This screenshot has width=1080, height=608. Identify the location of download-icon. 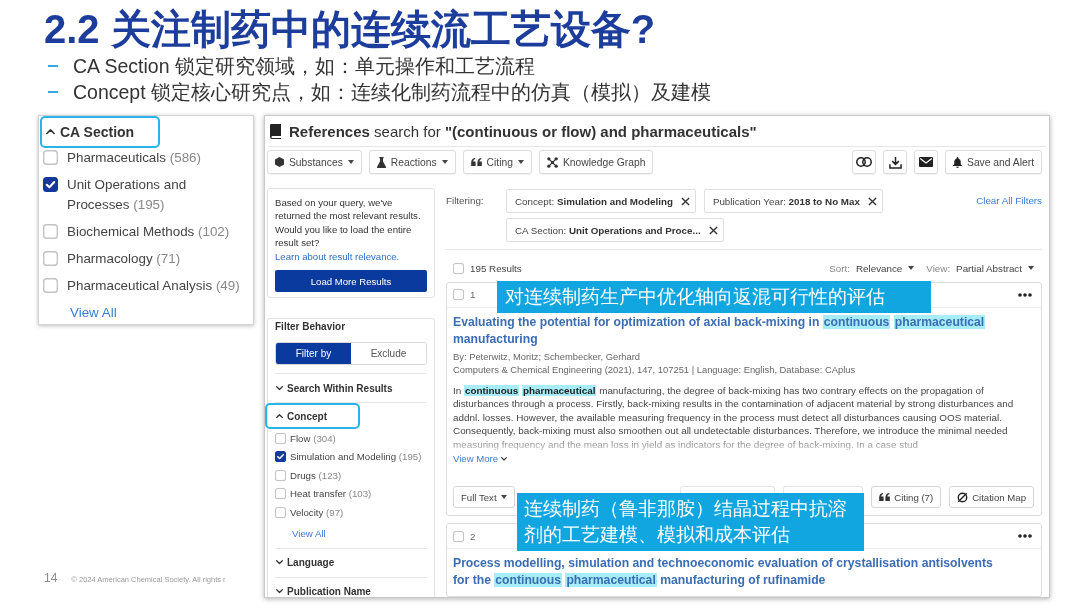
(895, 162).